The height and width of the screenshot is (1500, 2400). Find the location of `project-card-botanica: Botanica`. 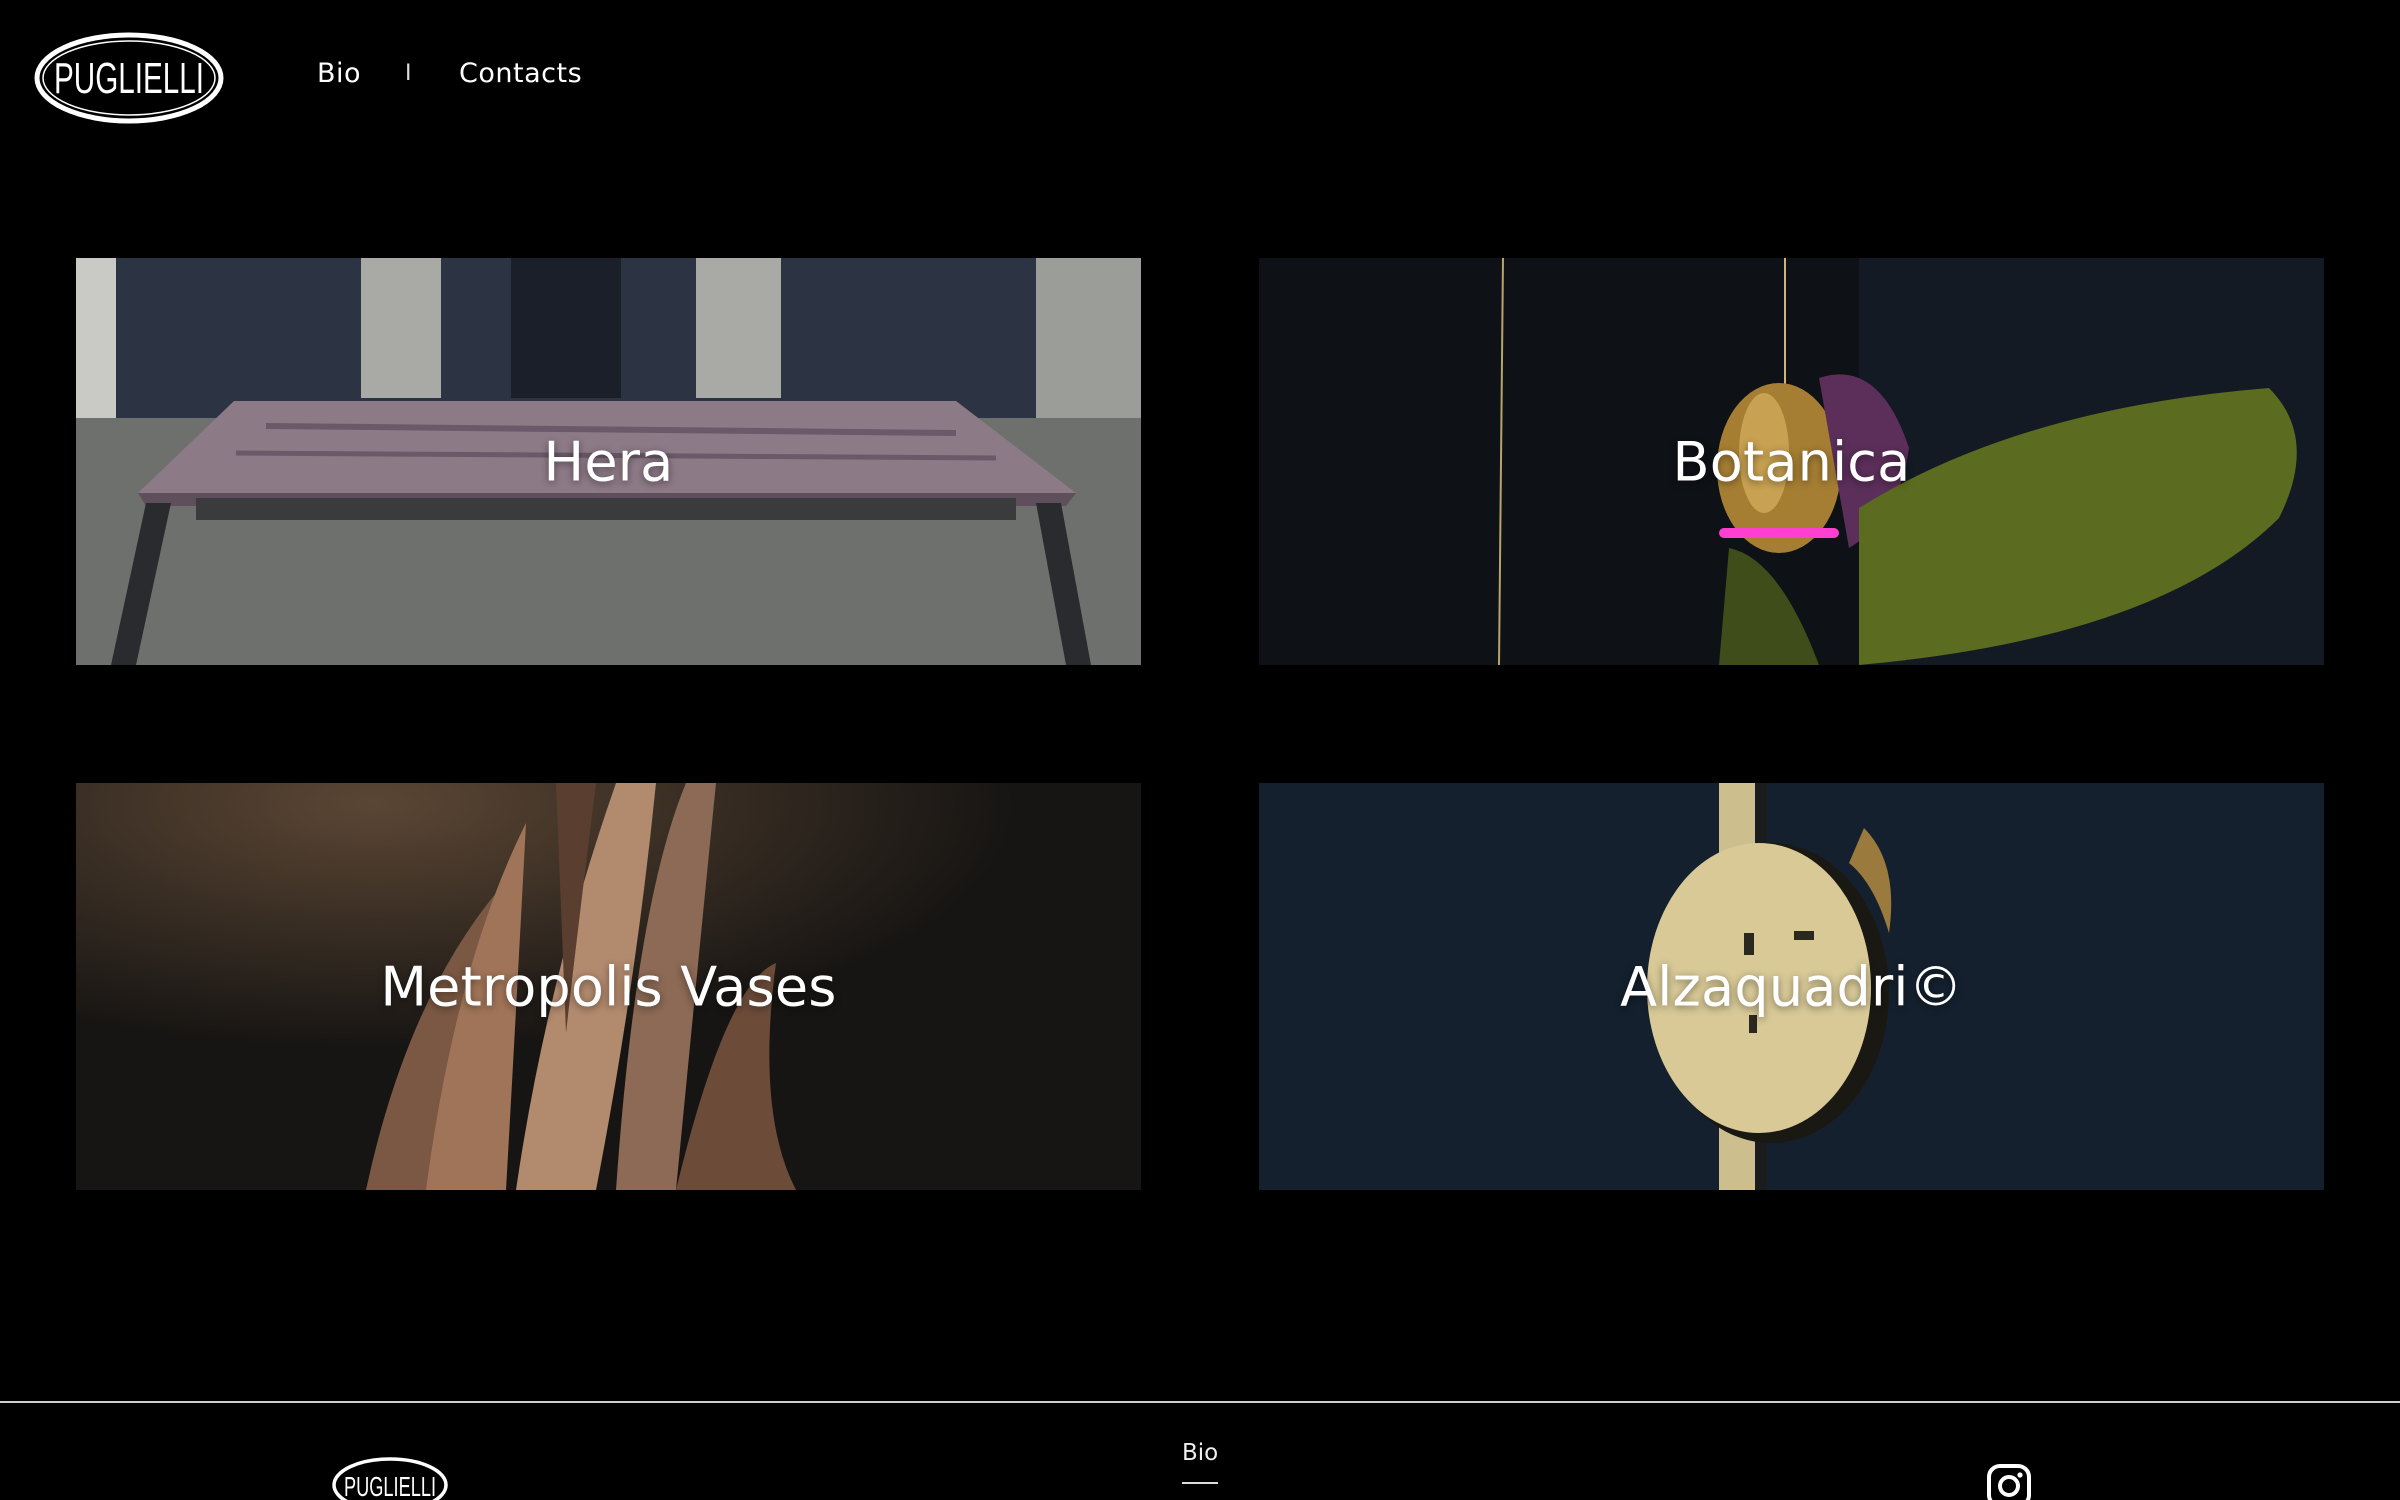

project-card-botanica: Botanica is located at coordinates (1791, 461).